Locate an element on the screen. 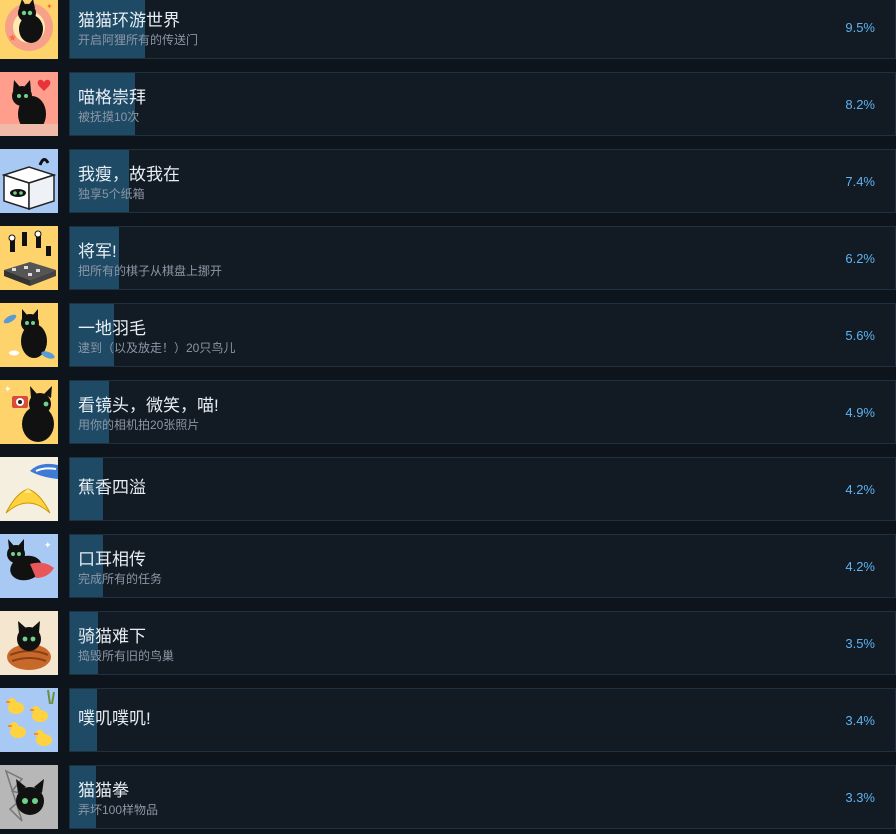 This screenshot has height=834, width=896. achievement-row: ★ ✦ 猫猫环游世界 开启阿狸所有的传送门 9.5% is located at coordinates (448, 30).